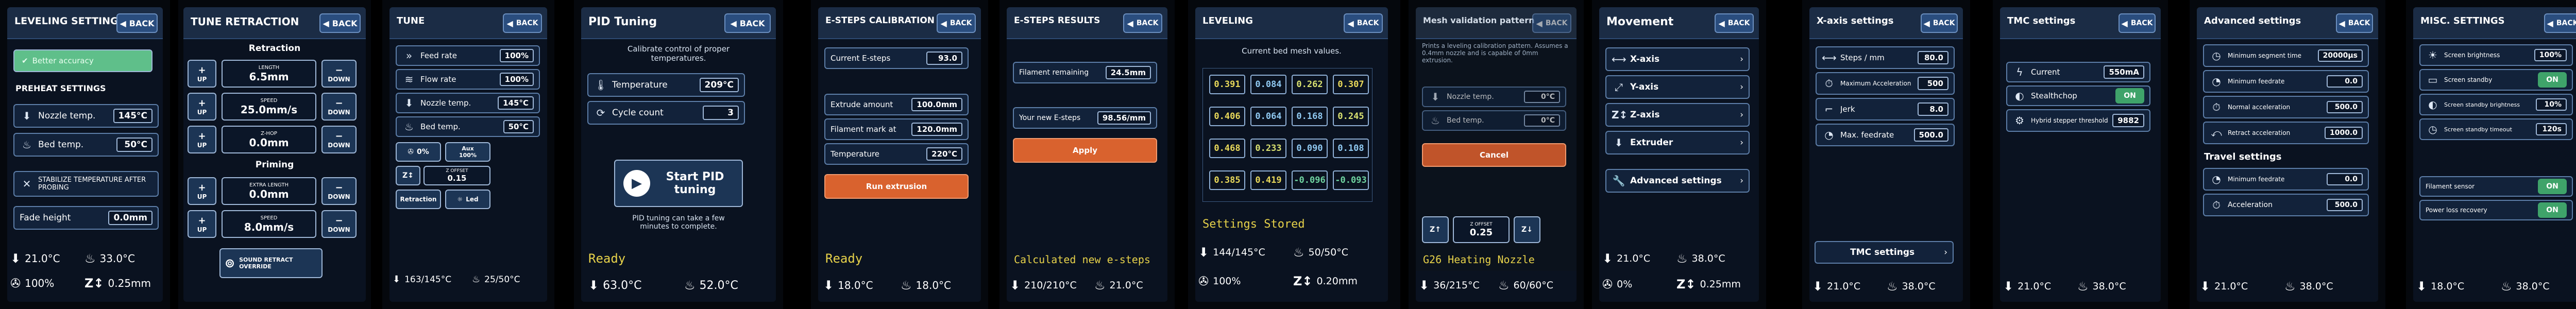 The height and width of the screenshot is (309, 2576). I want to click on flow-rate-row: ≋ Flow rate 100%, so click(468, 79).